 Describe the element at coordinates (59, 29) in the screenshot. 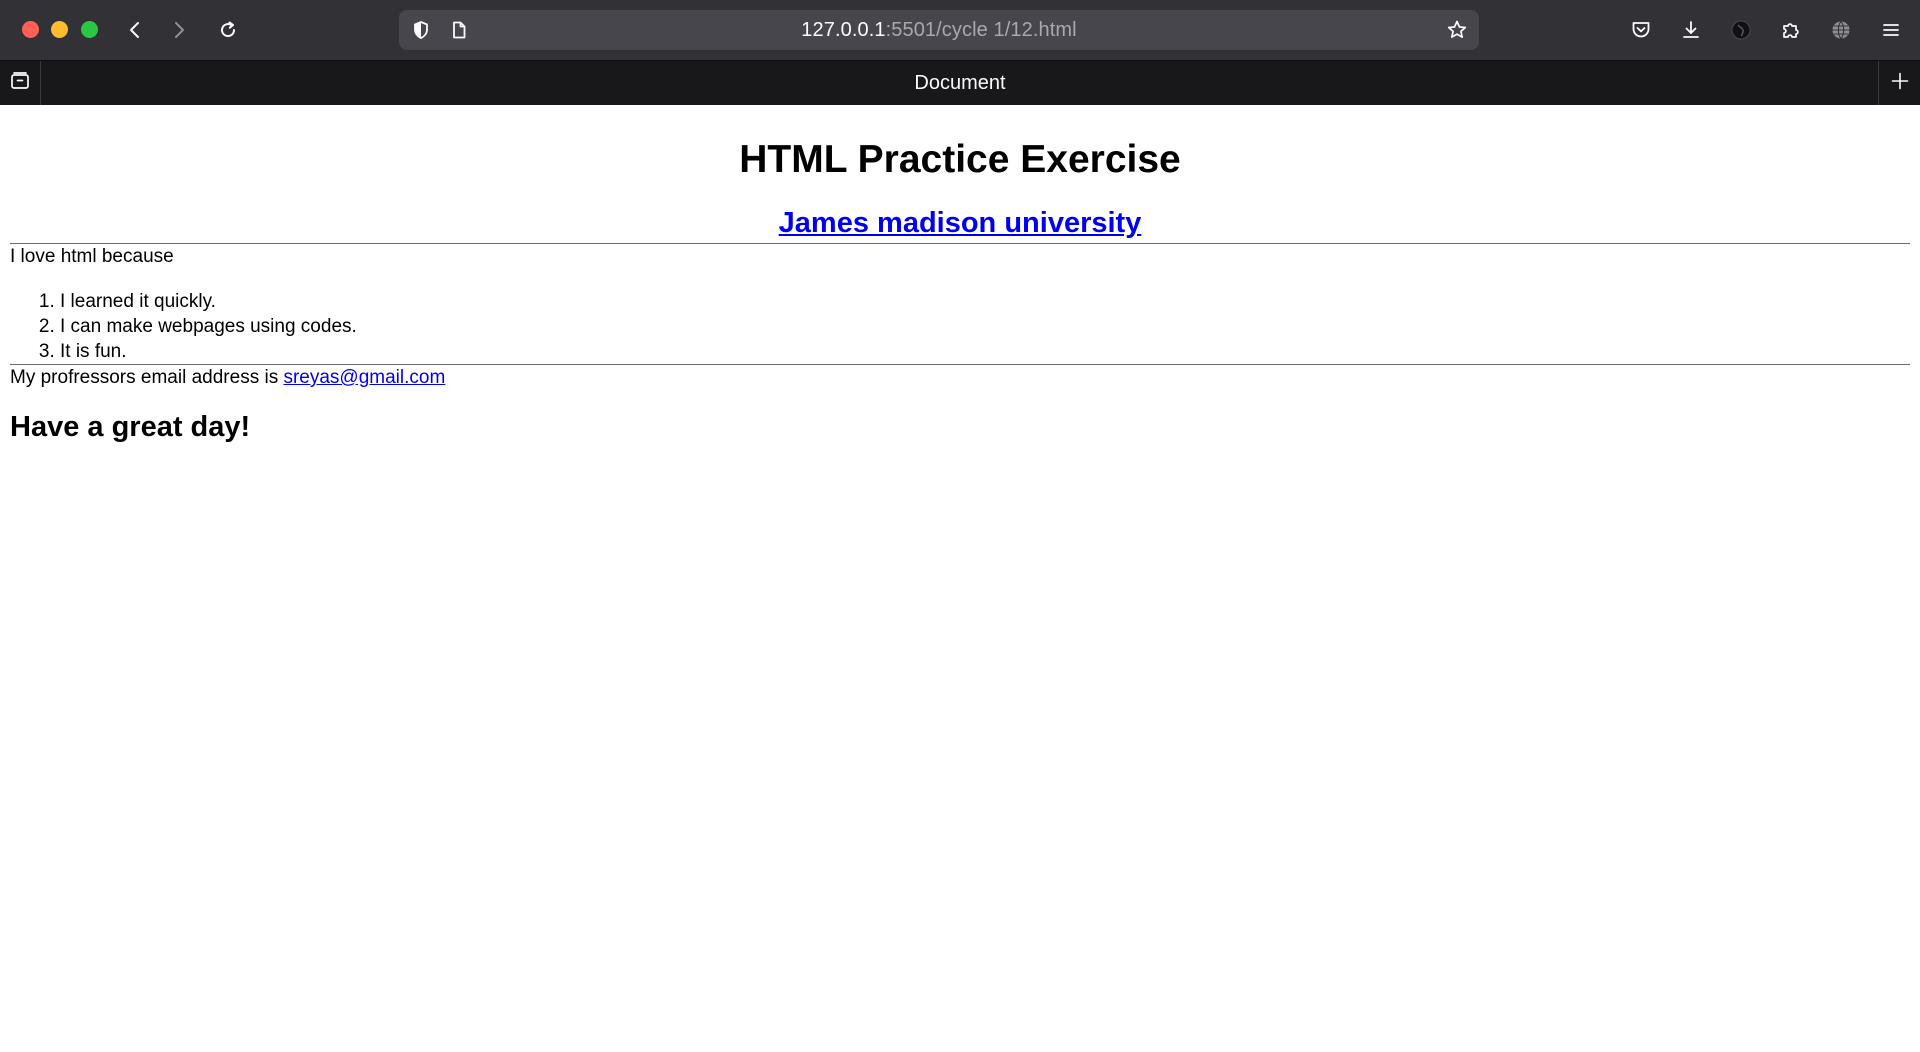

I see `minimize-window-button` at that location.